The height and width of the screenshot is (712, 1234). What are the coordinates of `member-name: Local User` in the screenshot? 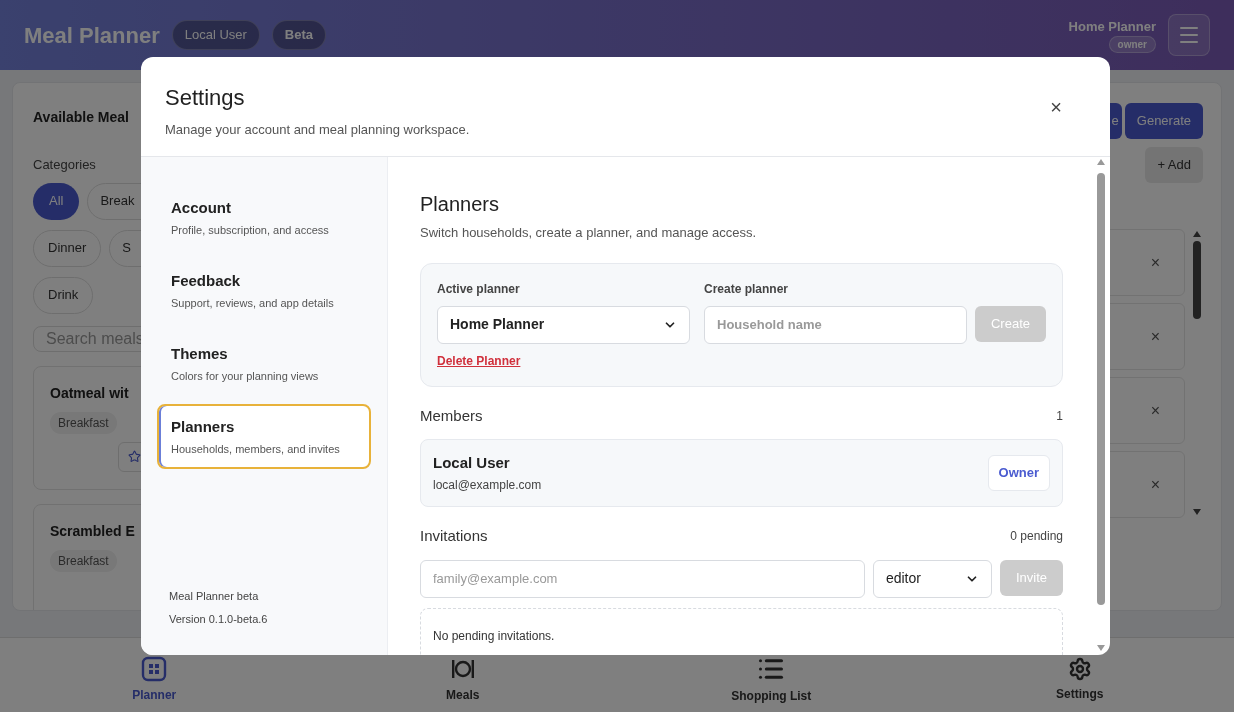 It's located at (472, 462).